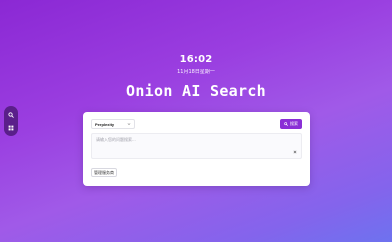 The image size is (392, 242). I want to click on query-input, so click(196, 146).